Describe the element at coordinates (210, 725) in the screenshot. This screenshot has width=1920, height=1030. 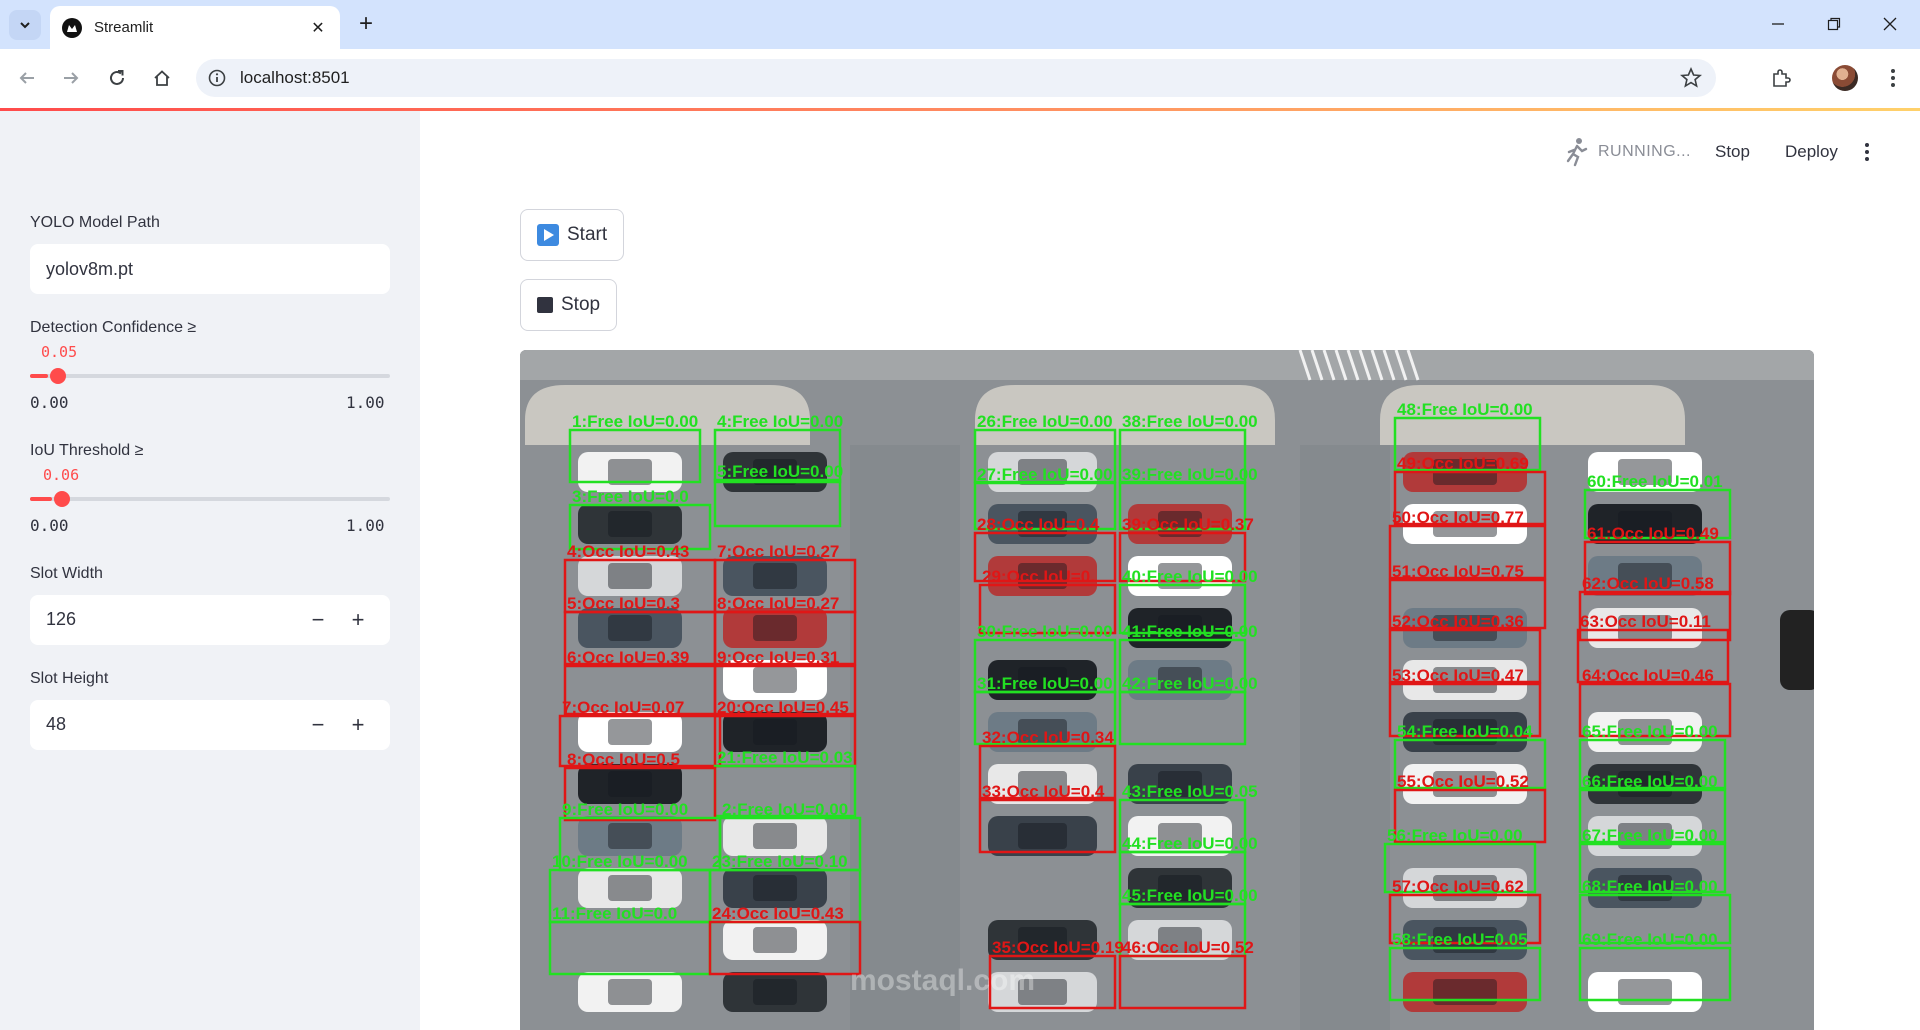
I see `slot-height-input: 48 − +` at that location.